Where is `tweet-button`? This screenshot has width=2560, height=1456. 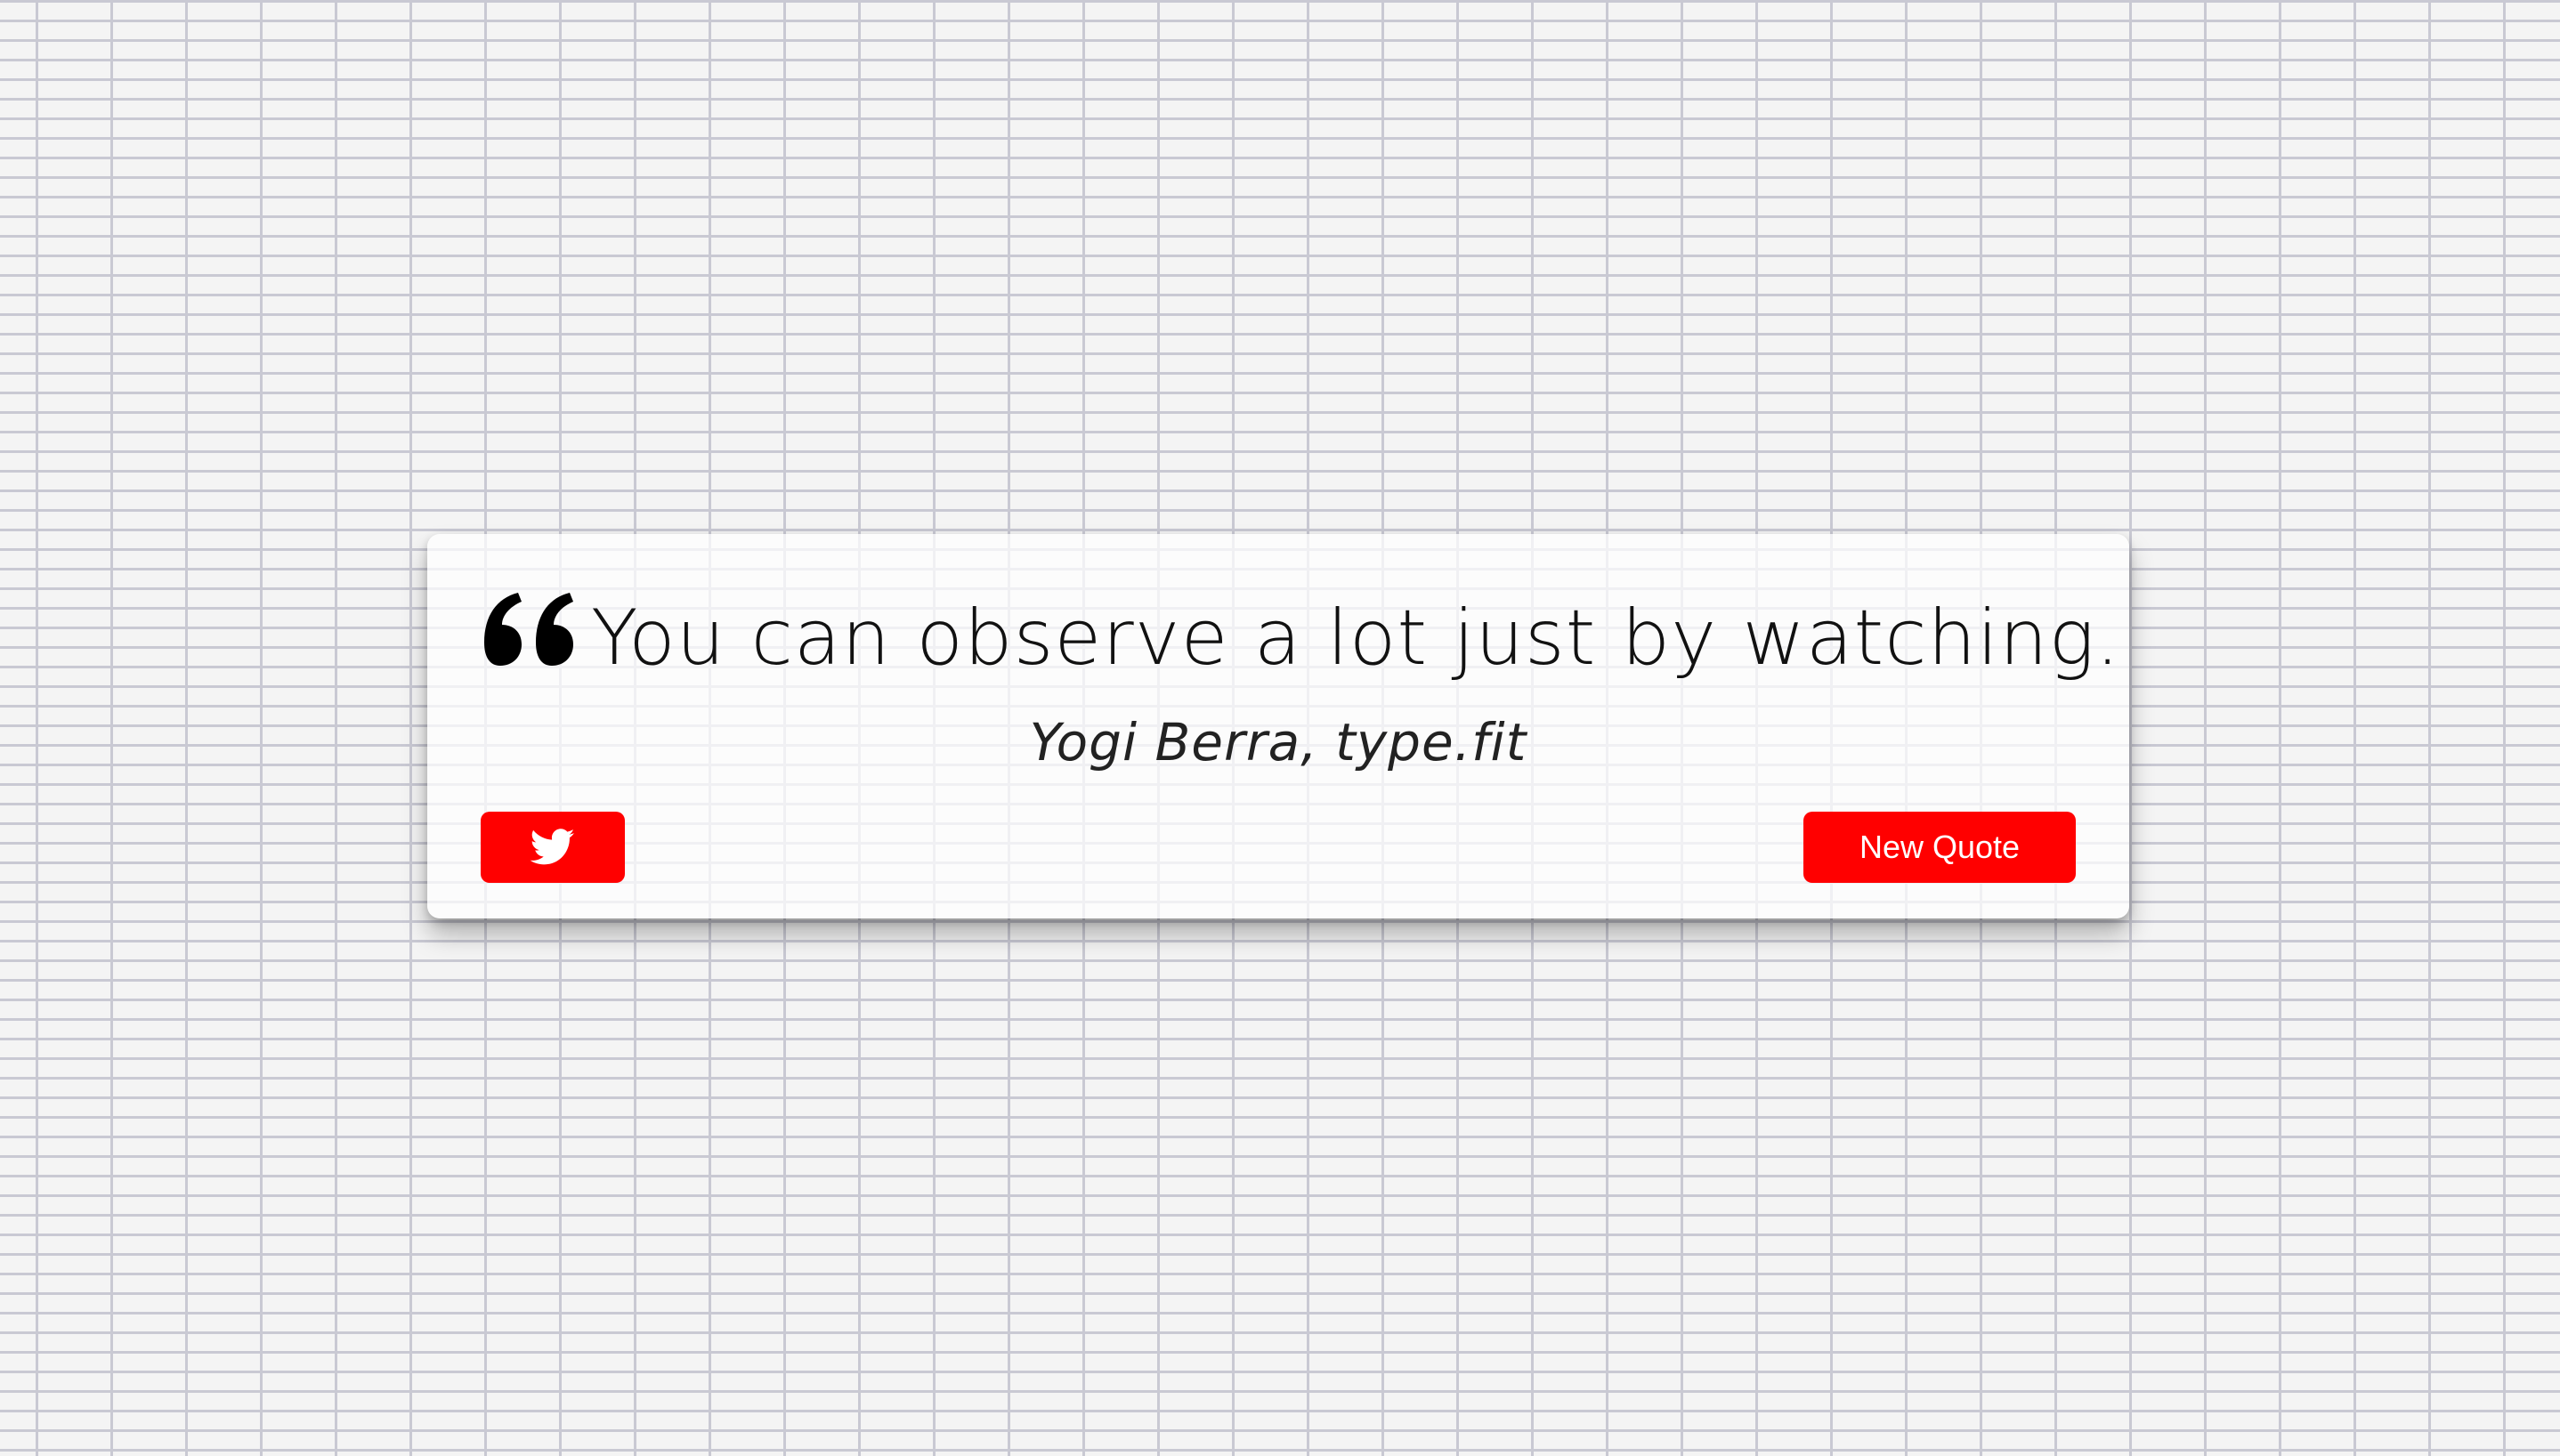 tweet-button is located at coordinates (553, 847).